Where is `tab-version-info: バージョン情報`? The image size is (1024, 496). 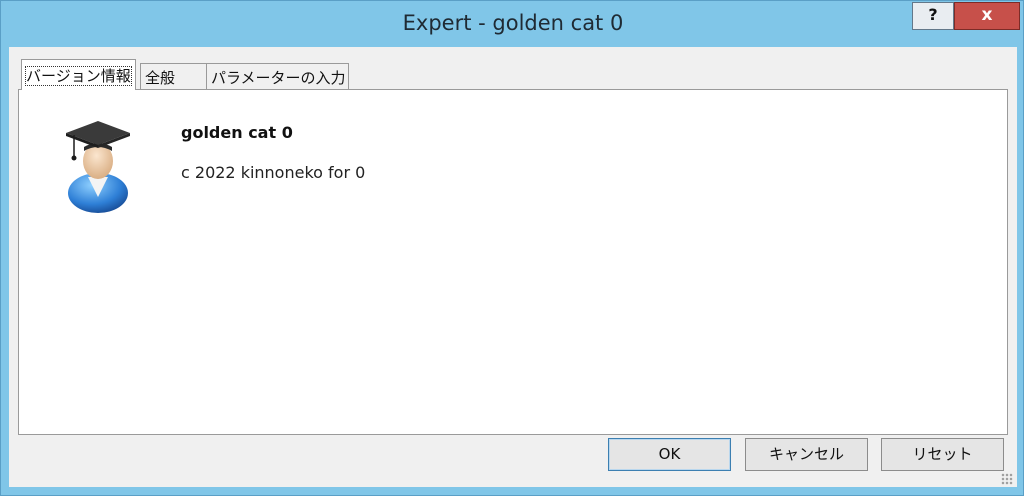
tab-version-info: バージョン情報 is located at coordinates (78, 74).